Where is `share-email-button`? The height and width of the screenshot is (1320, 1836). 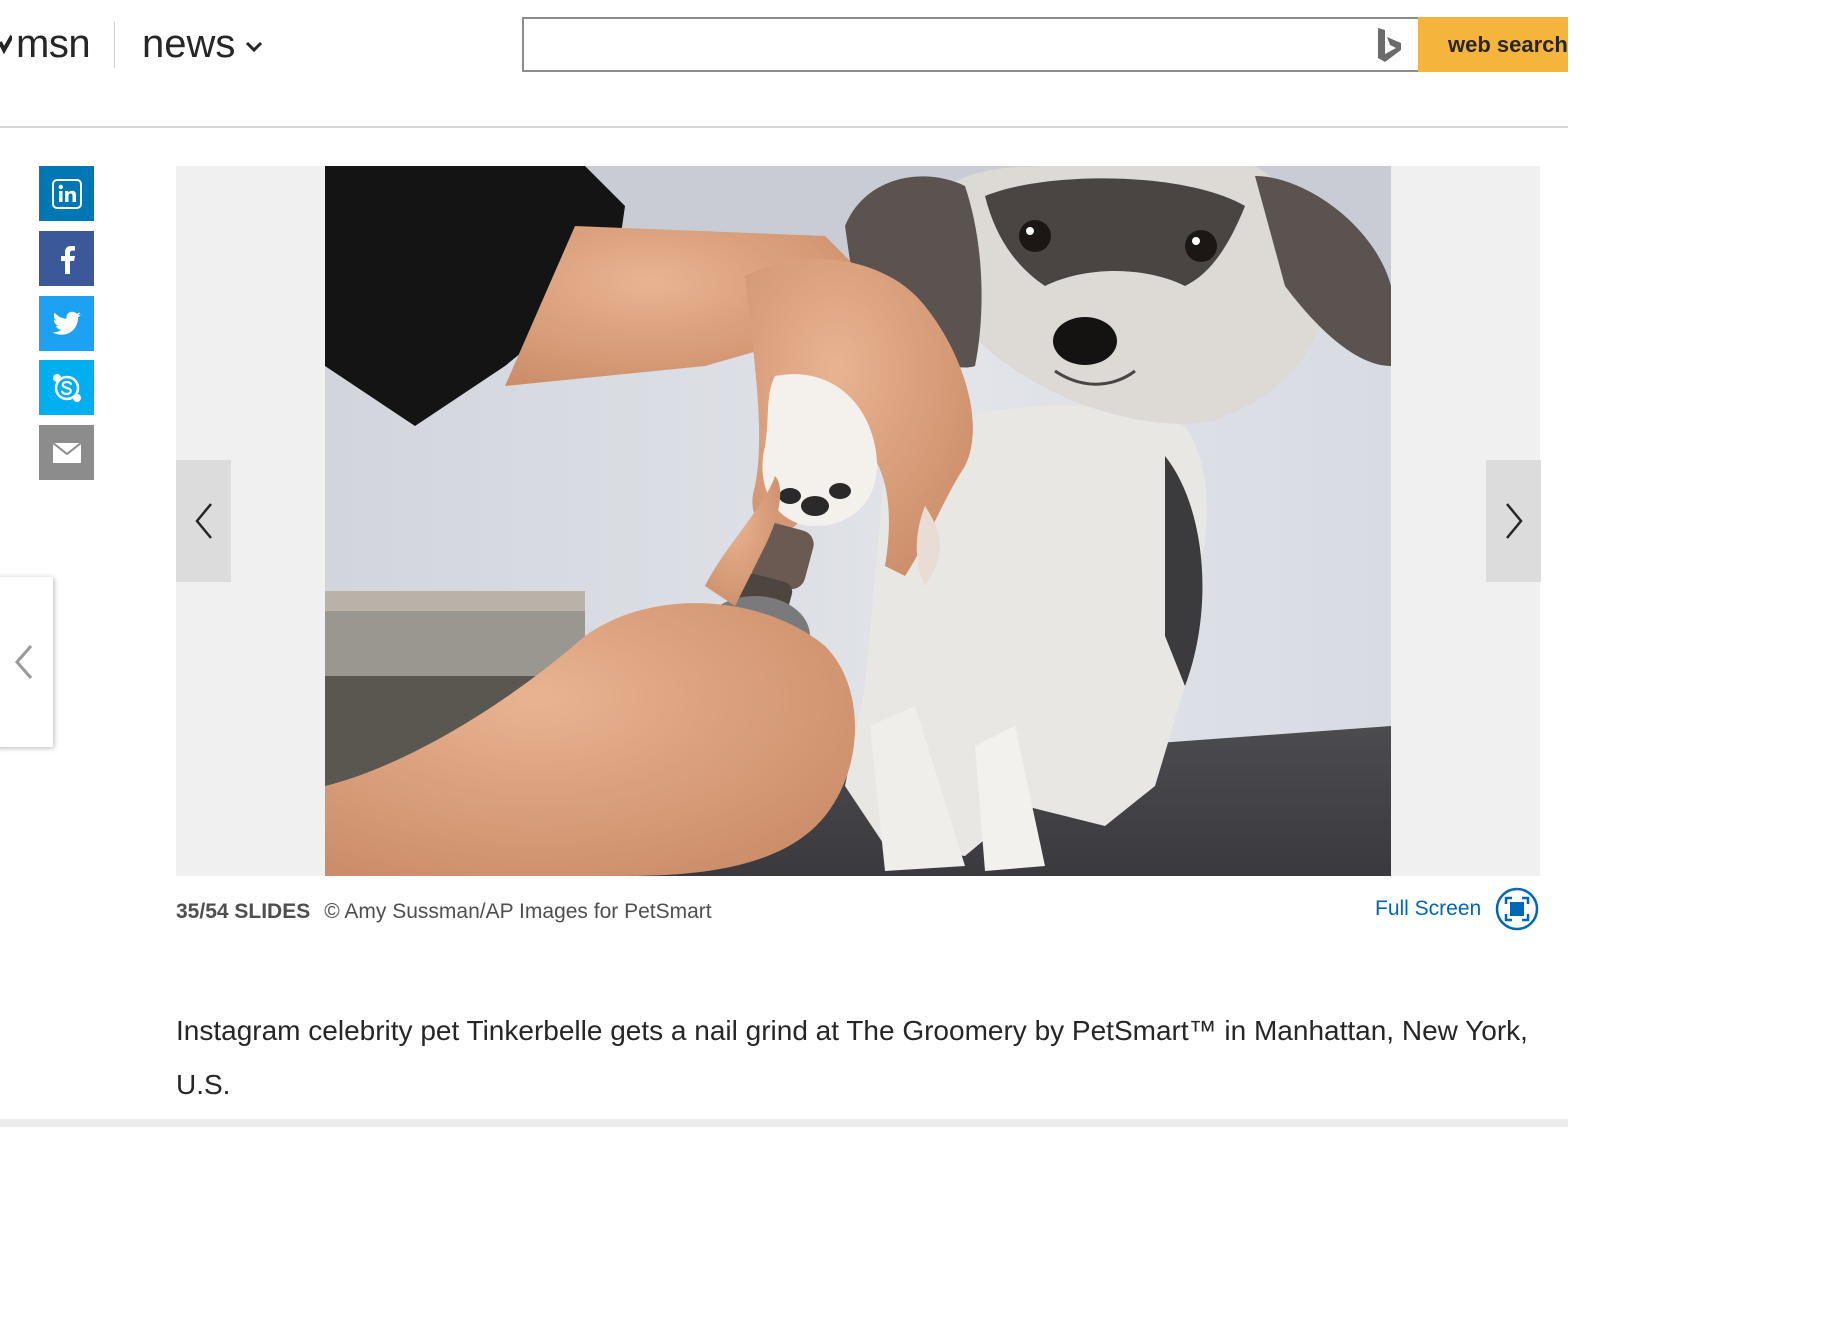 share-email-button is located at coordinates (66, 452).